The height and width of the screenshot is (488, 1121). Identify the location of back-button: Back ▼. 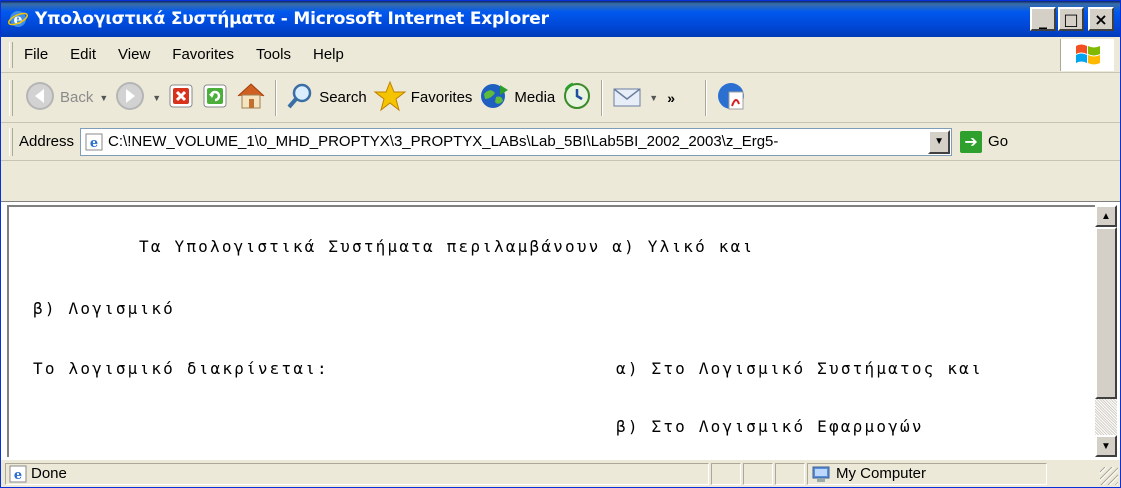
(66, 98).